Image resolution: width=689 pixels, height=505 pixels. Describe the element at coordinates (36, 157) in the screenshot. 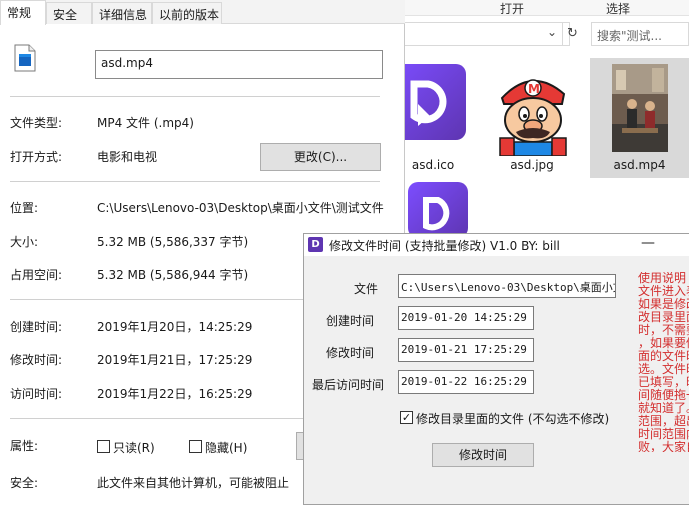

I see `open-with-label: 打开方式:` at that location.